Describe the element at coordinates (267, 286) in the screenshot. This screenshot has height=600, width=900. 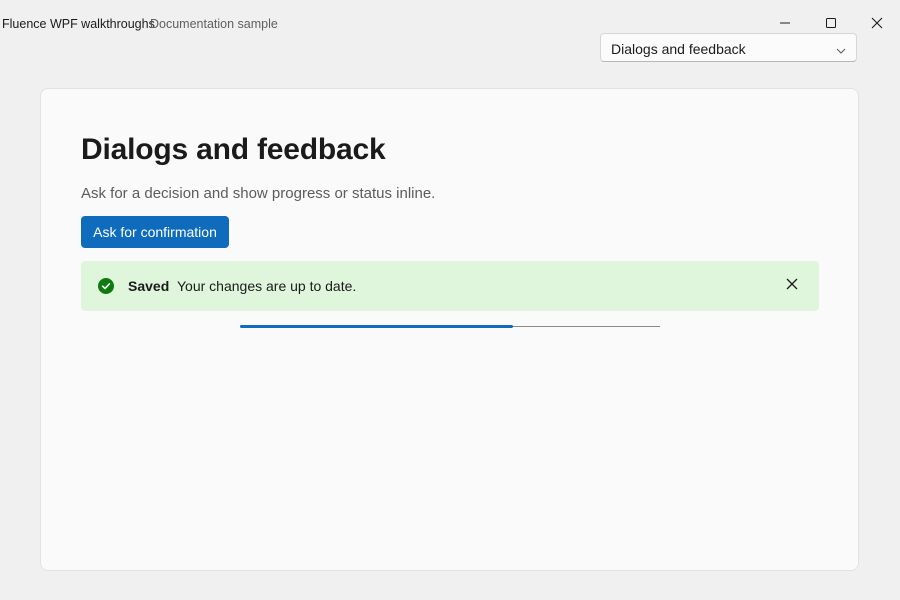
I see `infobar-message: Your changes are up to date.` at that location.